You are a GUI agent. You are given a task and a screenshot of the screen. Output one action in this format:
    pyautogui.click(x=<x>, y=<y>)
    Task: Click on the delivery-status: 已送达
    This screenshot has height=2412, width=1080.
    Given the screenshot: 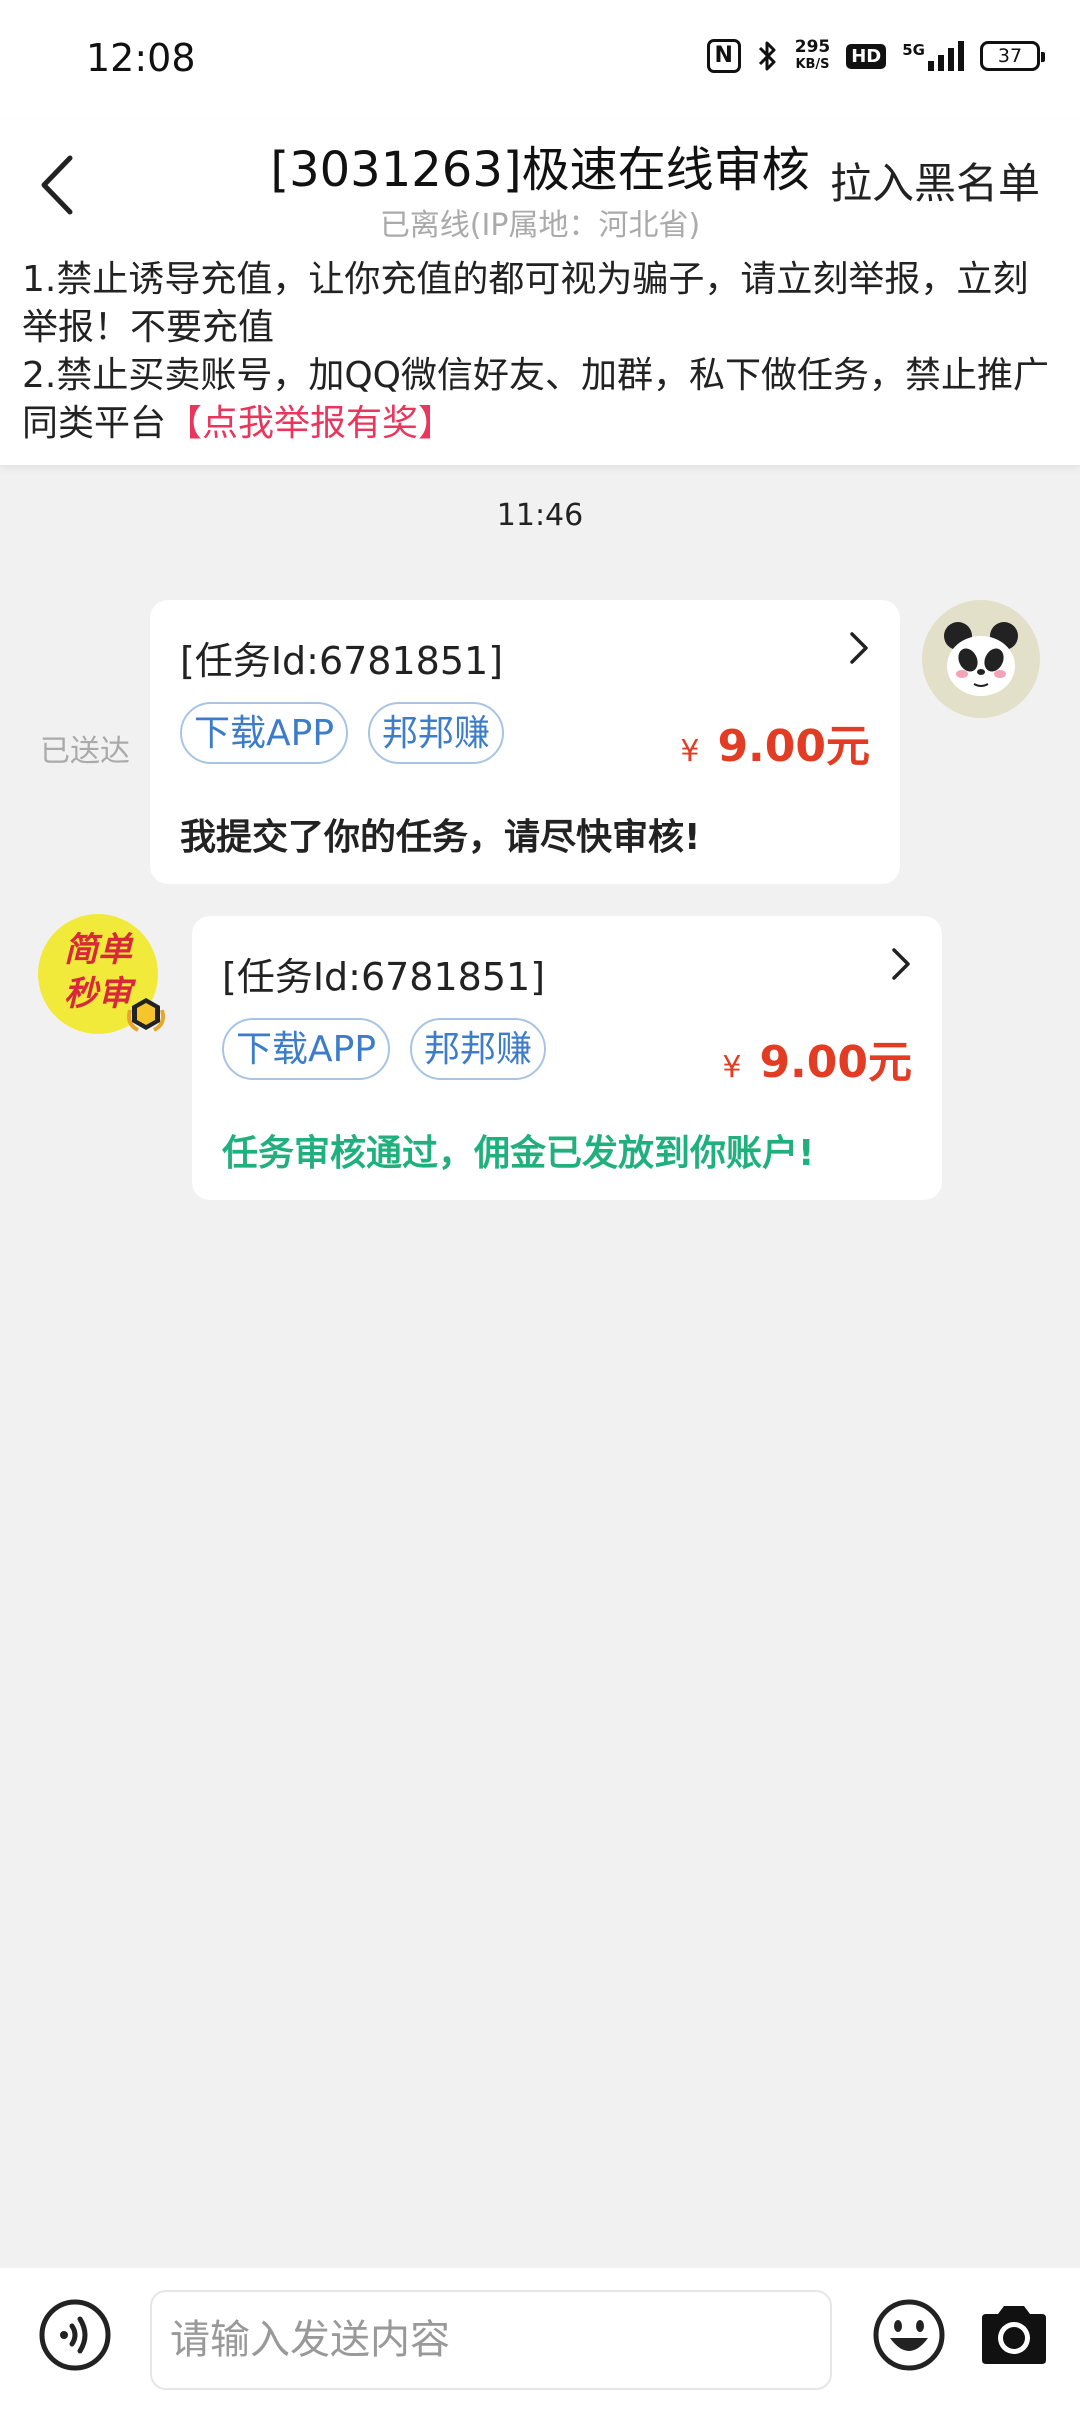 What is the action you would take?
    pyautogui.click(x=85, y=751)
    